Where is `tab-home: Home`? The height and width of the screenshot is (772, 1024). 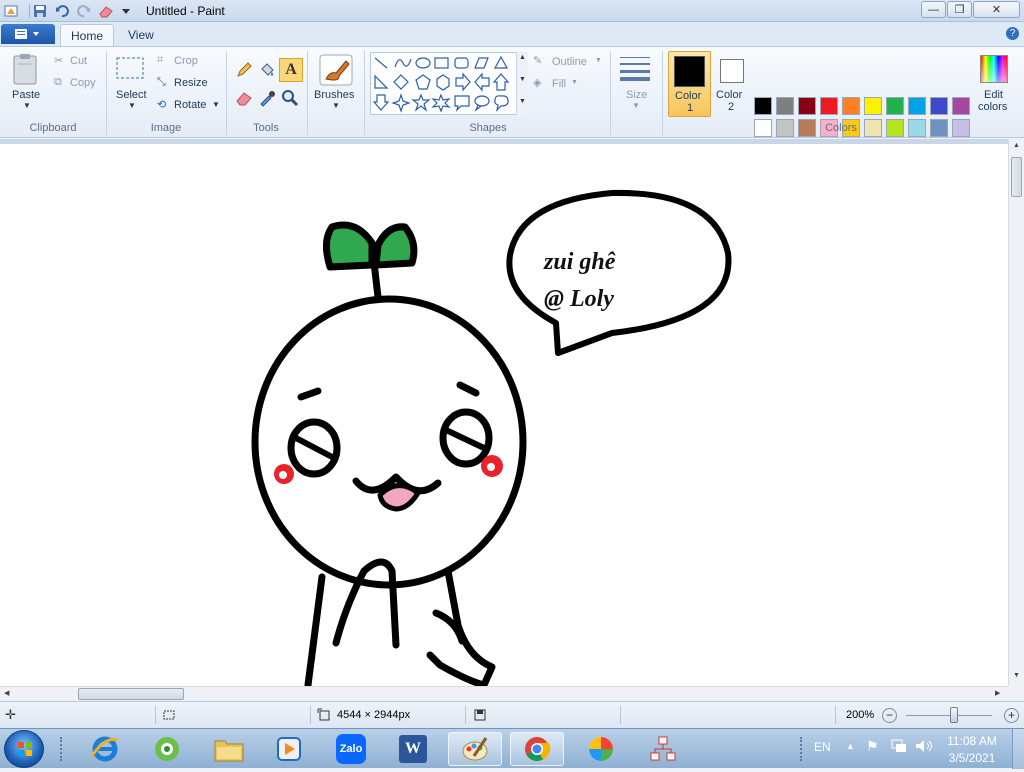 tab-home: Home is located at coordinates (87, 35).